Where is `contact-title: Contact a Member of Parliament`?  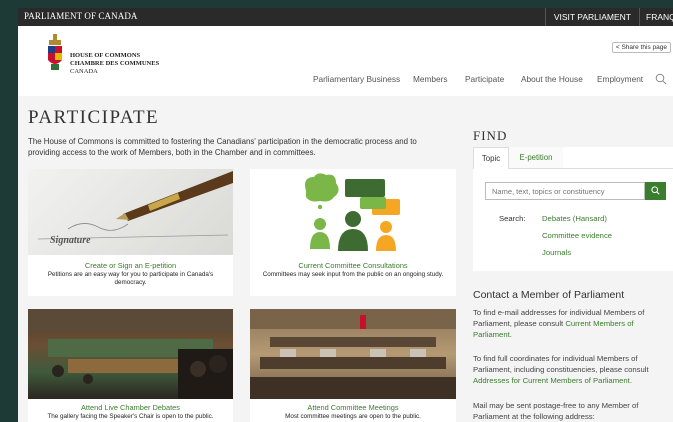 contact-title: Contact a Member of Parliament is located at coordinates (549, 295).